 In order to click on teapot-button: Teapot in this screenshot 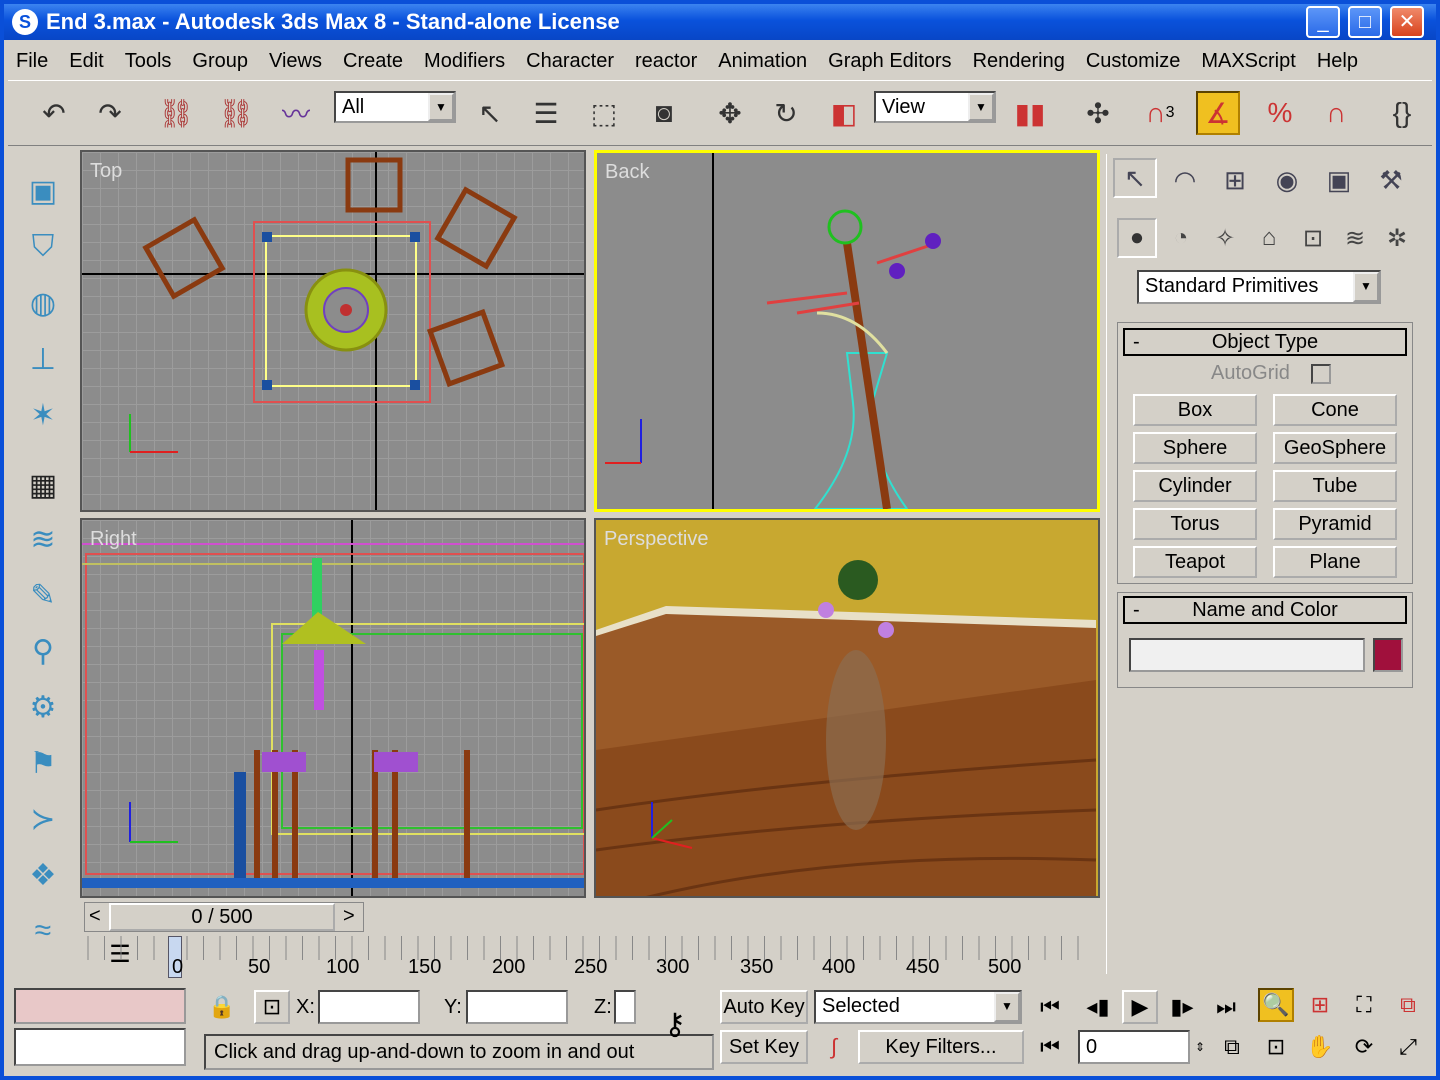, I will do `click(1195, 562)`.